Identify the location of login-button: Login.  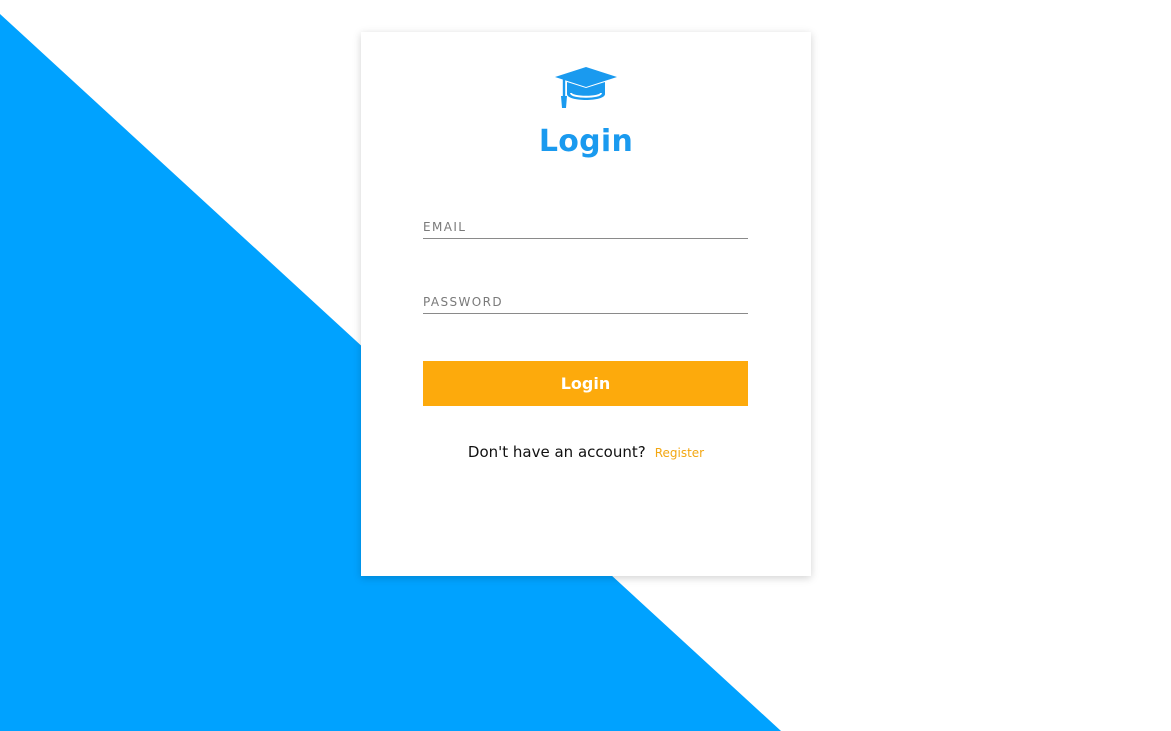
(585, 383).